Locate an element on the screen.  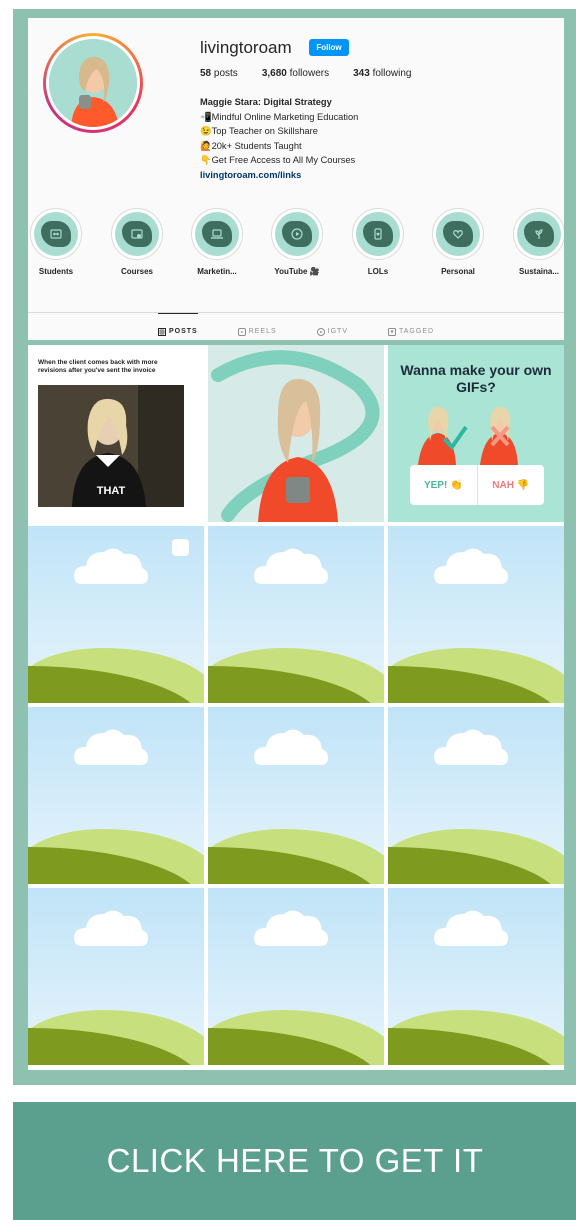
tab-posts: POSTS is located at coordinates (177, 326).